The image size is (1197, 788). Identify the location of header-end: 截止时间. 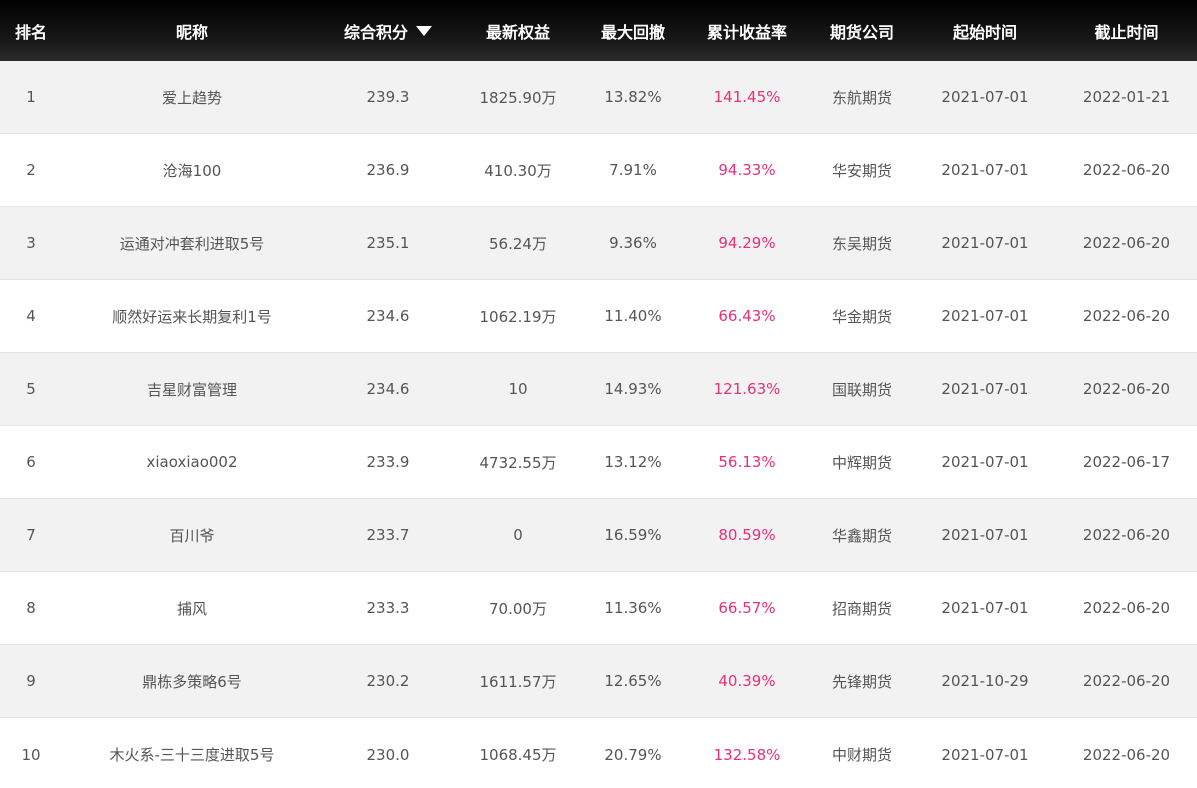
(1126, 31).